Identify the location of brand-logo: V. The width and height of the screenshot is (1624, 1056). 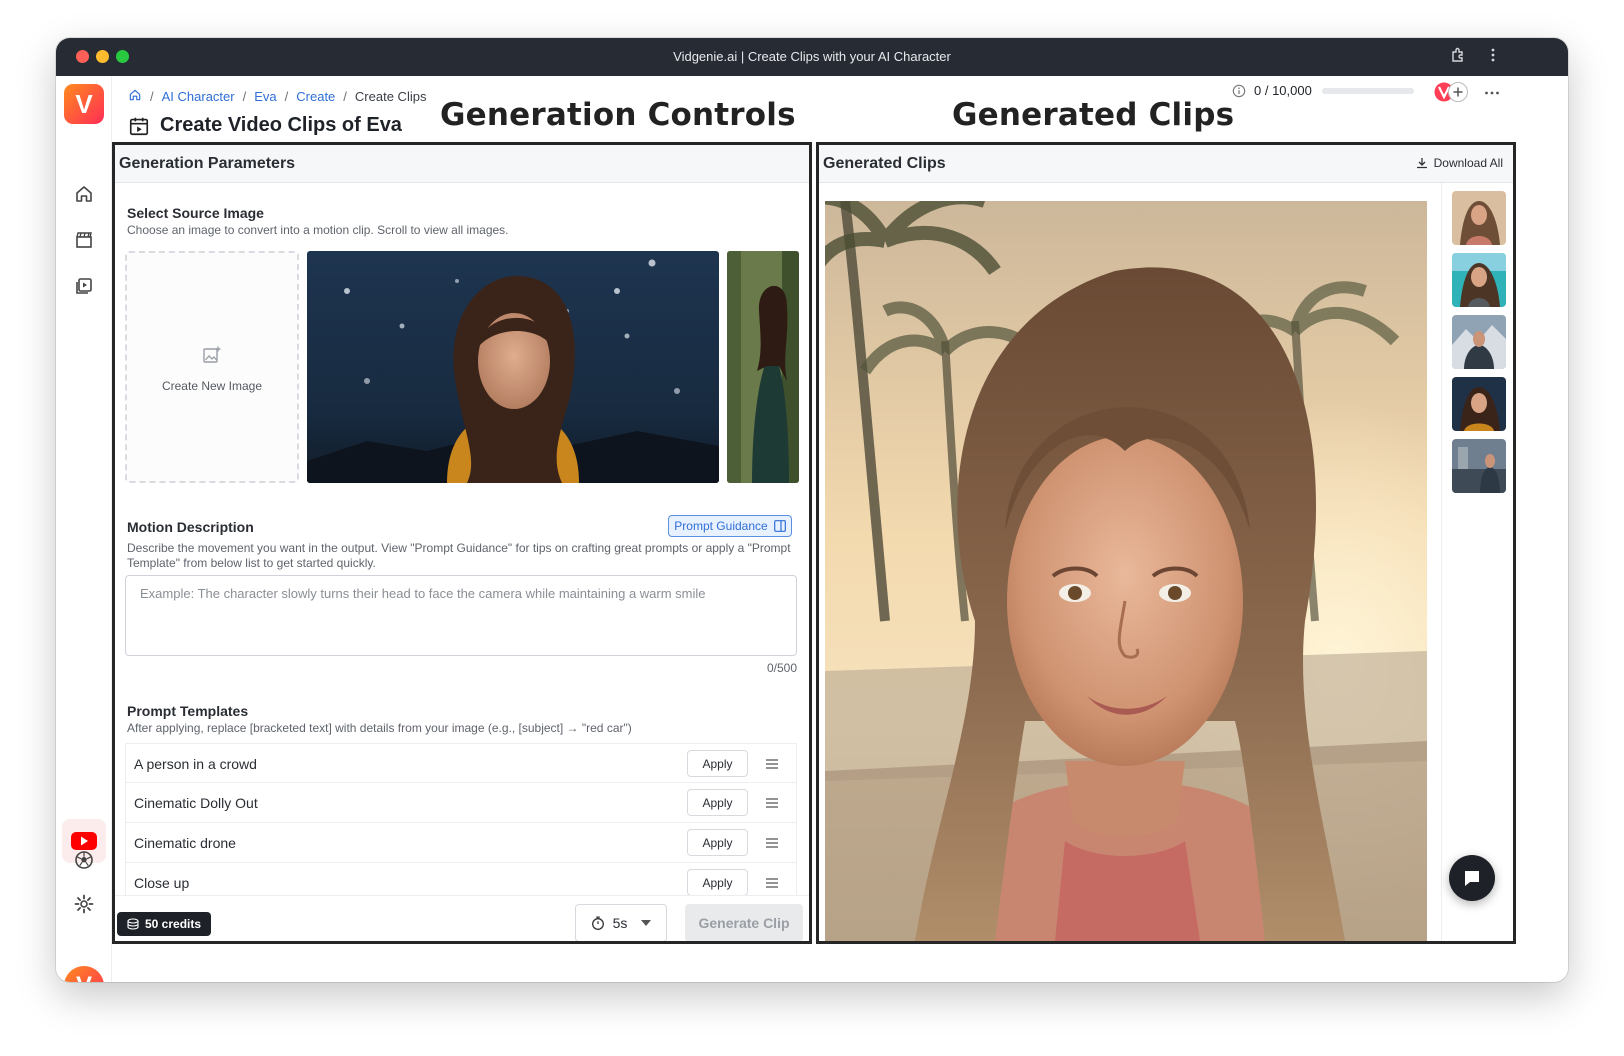
(84, 104).